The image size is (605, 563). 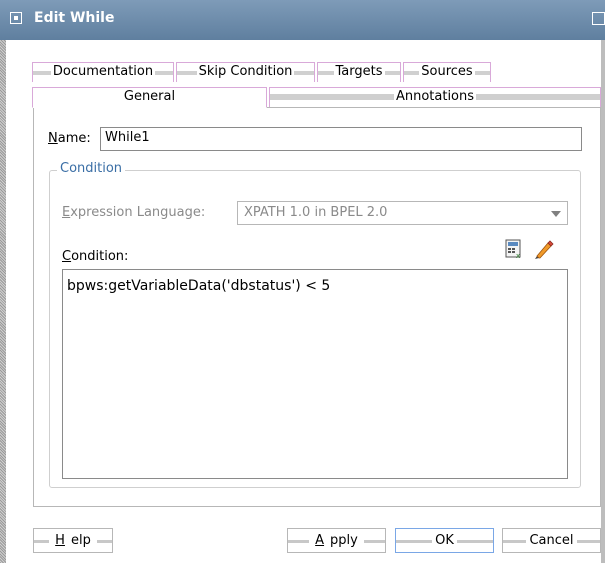 What do you see at coordinates (518, 255) in the screenshot?
I see `svg-text: x` at bounding box center [518, 255].